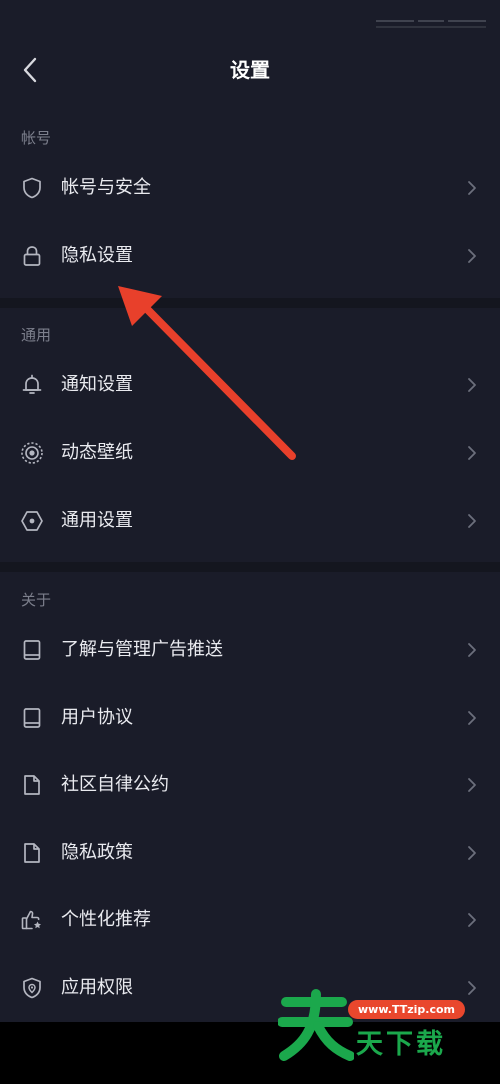  What do you see at coordinates (106, 187) in the screenshot?
I see `row-label: 帐号与安全` at bounding box center [106, 187].